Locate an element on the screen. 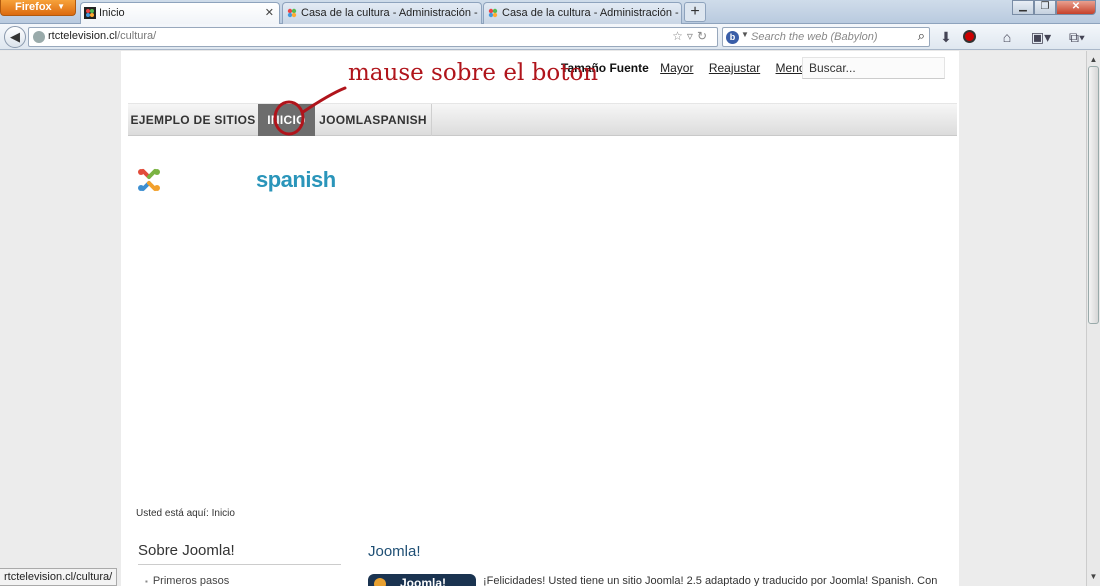  maximize-icon: ❐ is located at coordinates (1045, 7).